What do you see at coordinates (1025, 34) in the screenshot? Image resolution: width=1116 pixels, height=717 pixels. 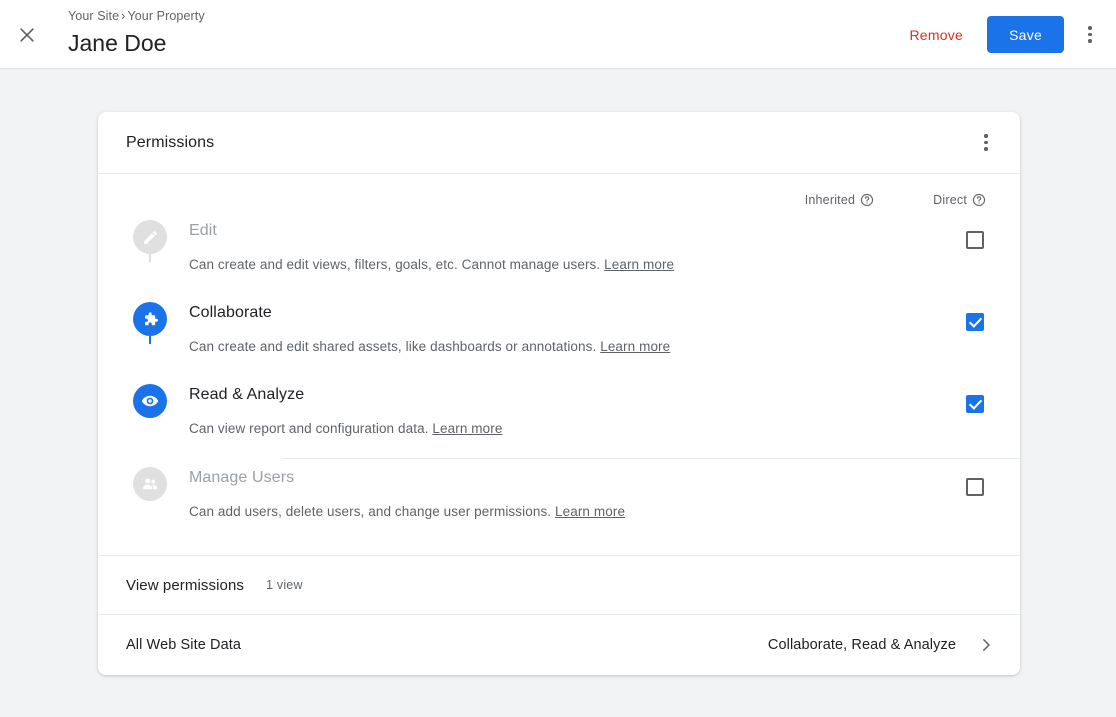 I see `save-button: Save` at bounding box center [1025, 34].